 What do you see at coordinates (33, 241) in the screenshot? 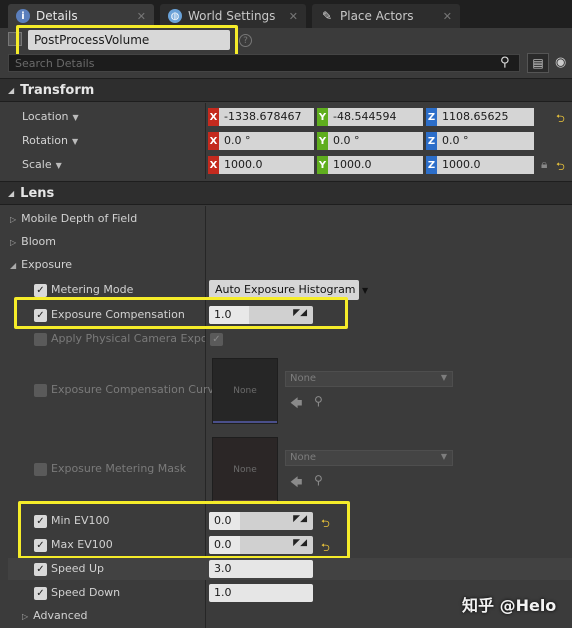
I see `bloom-group: ▷ Bloom` at bounding box center [33, 241].